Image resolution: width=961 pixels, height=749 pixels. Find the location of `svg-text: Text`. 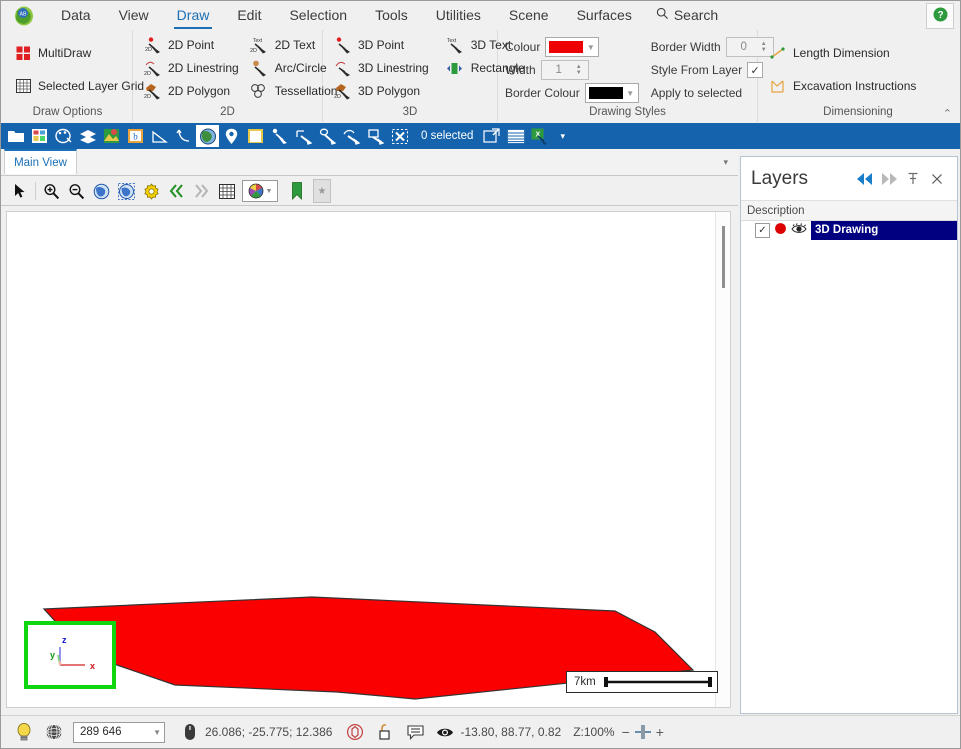

svg-text: Text is located at coordinates (258, 41).